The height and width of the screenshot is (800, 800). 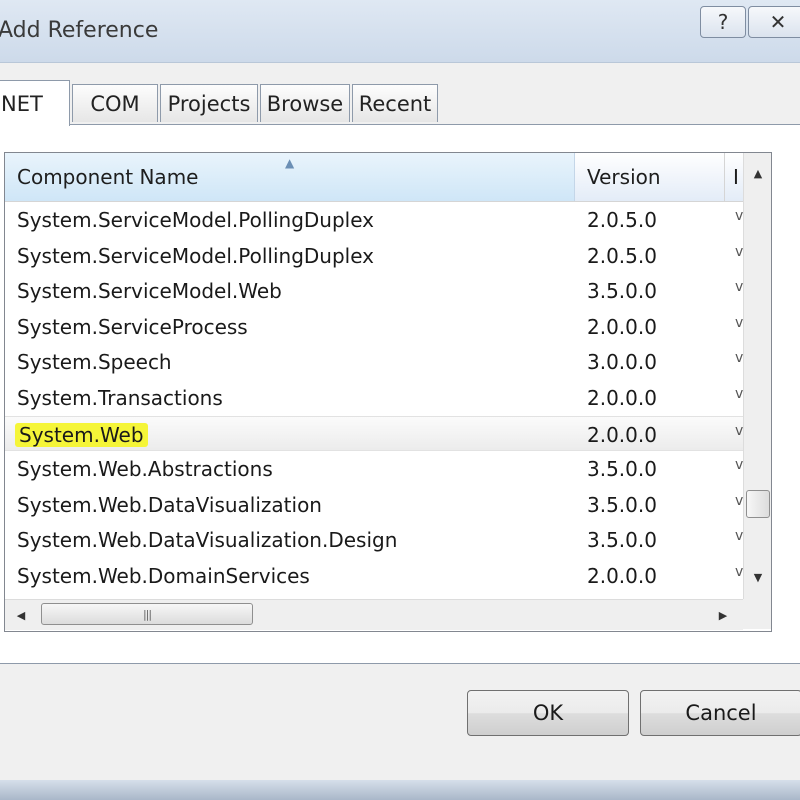 I want to click on help-icon: ?, so click(x=723, y=22).